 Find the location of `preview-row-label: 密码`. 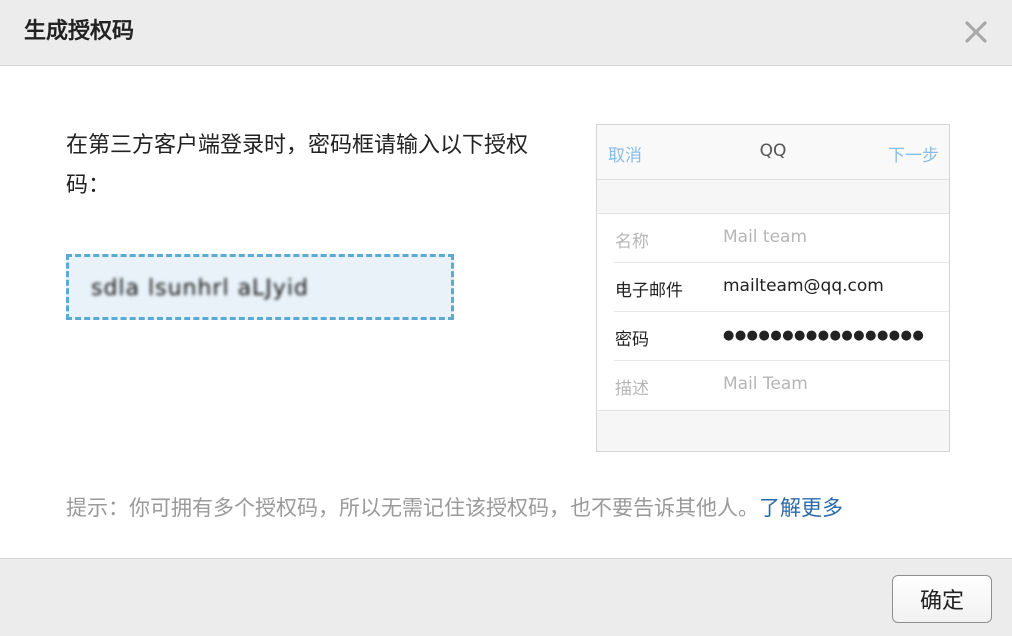

preview-row-label: 密码 is located at coordinates (632, 340).